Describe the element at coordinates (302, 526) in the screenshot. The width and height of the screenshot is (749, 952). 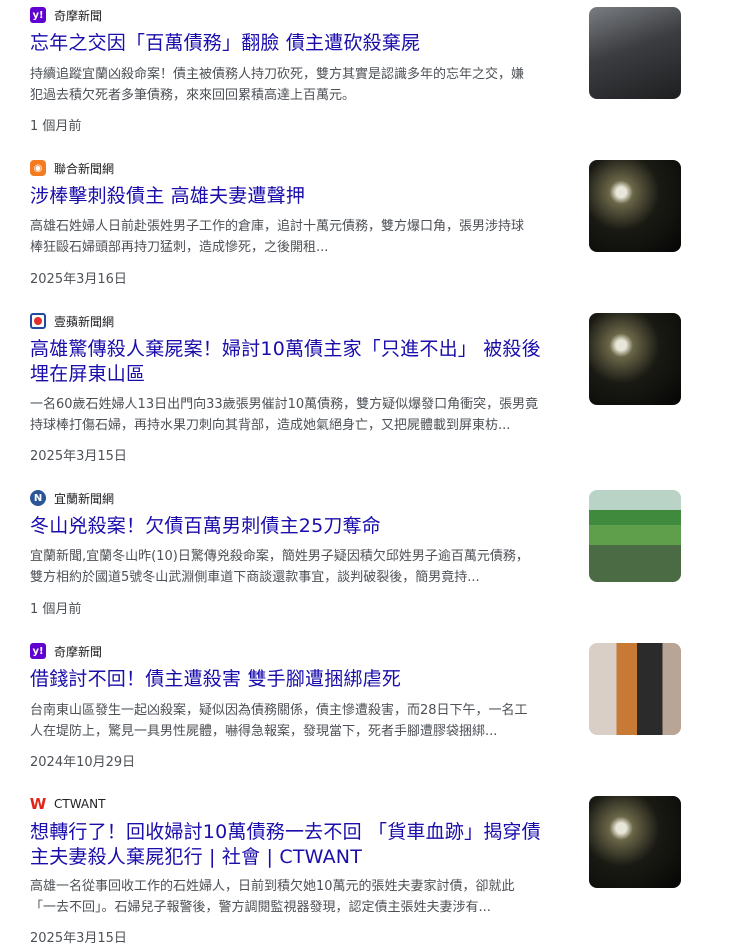
I see `result-title-link: 冬山兇殺案！欠債百萬男刺債主25刀奪命` at that location.